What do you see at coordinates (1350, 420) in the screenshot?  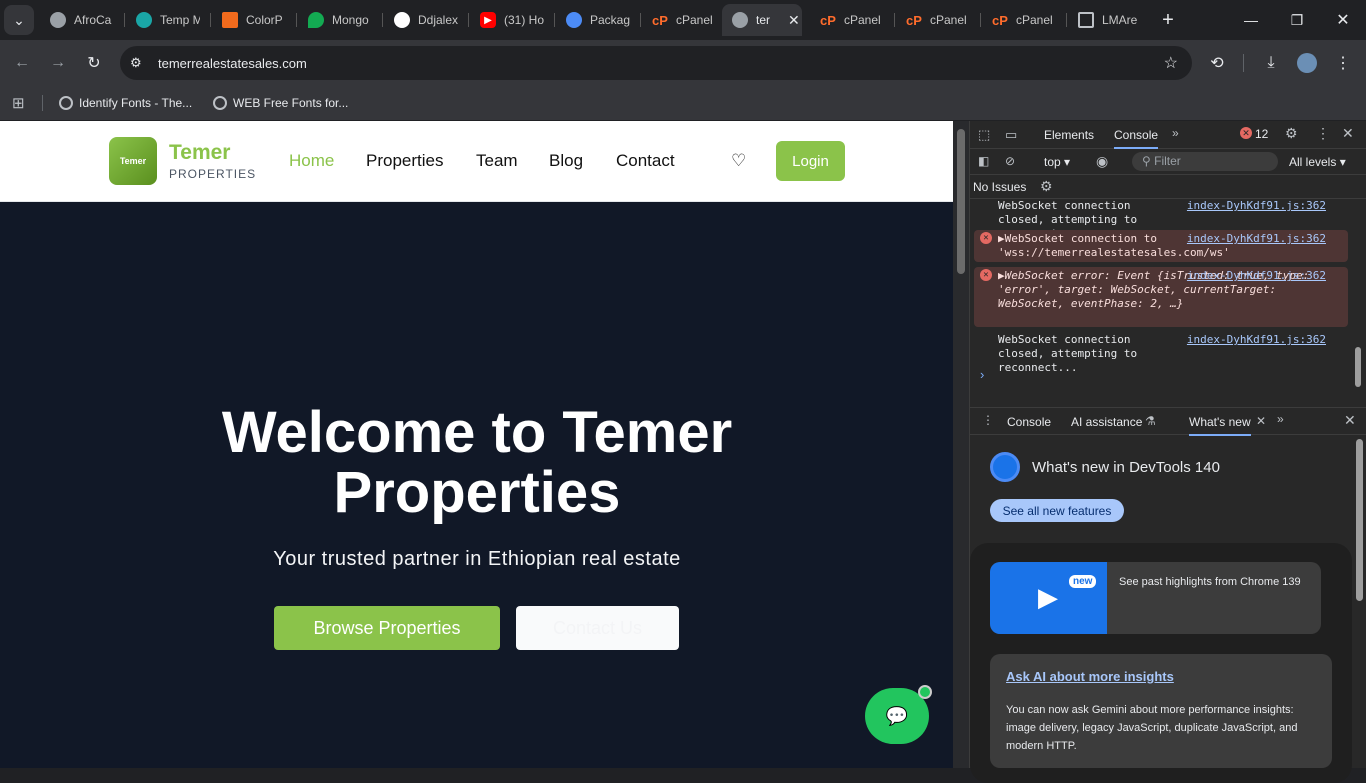 I see `close-drawer-icon: ✕` at bounding box center [1350, 420].